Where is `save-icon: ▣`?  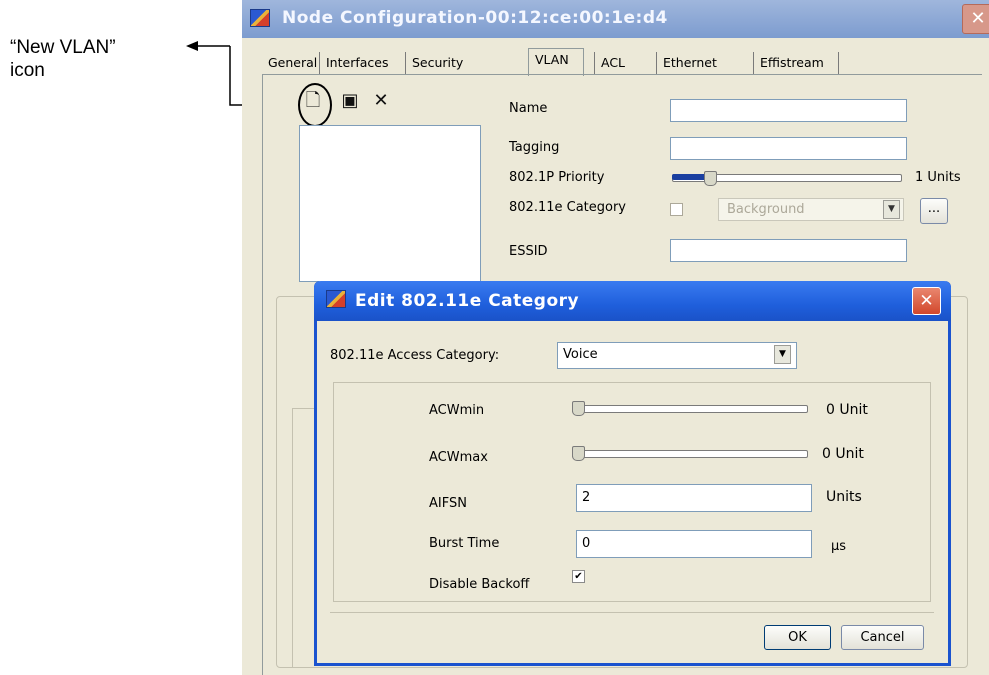
save-icon: ▣ is located at coordinates (350, 101).